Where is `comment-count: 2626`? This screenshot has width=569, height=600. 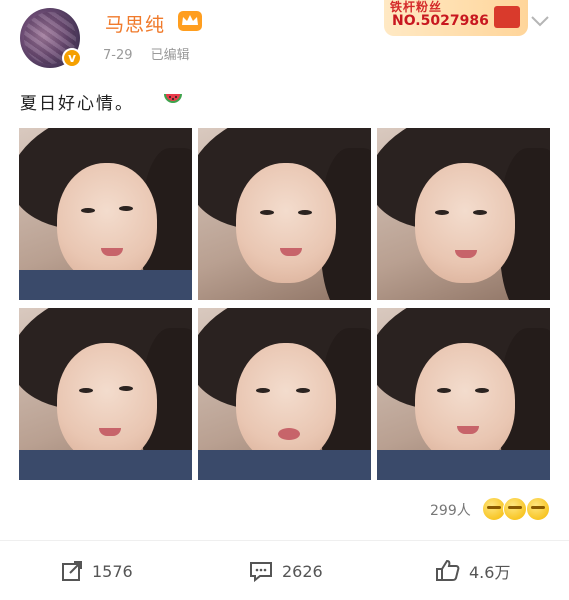
comment-count: 2626 is located at coordinates (302, 571).